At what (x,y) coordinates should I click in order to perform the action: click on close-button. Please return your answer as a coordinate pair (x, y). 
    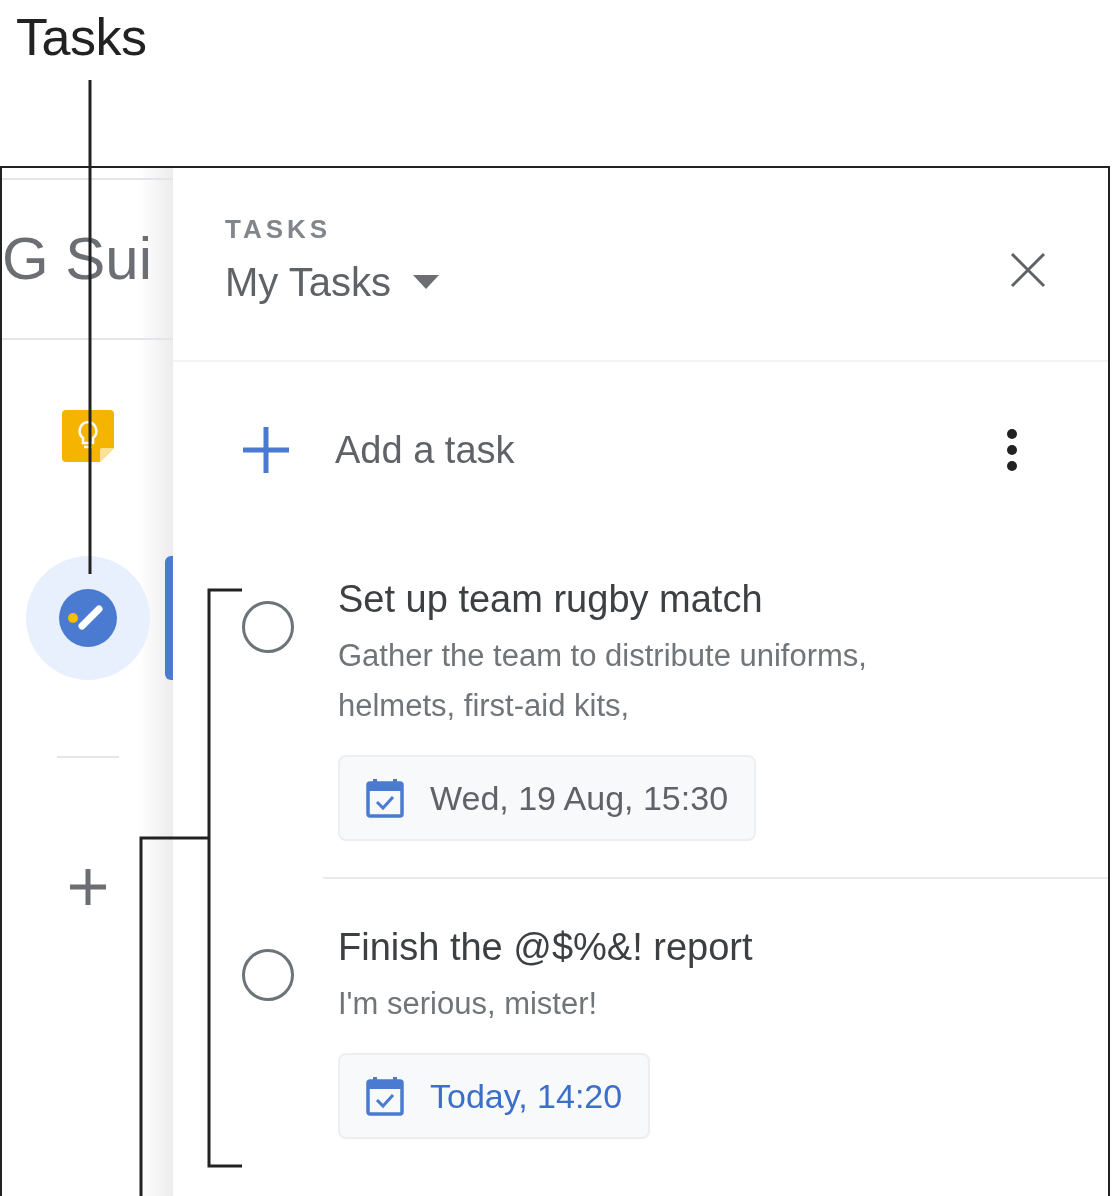
    Looking at the image, I should click on (1028, 270).